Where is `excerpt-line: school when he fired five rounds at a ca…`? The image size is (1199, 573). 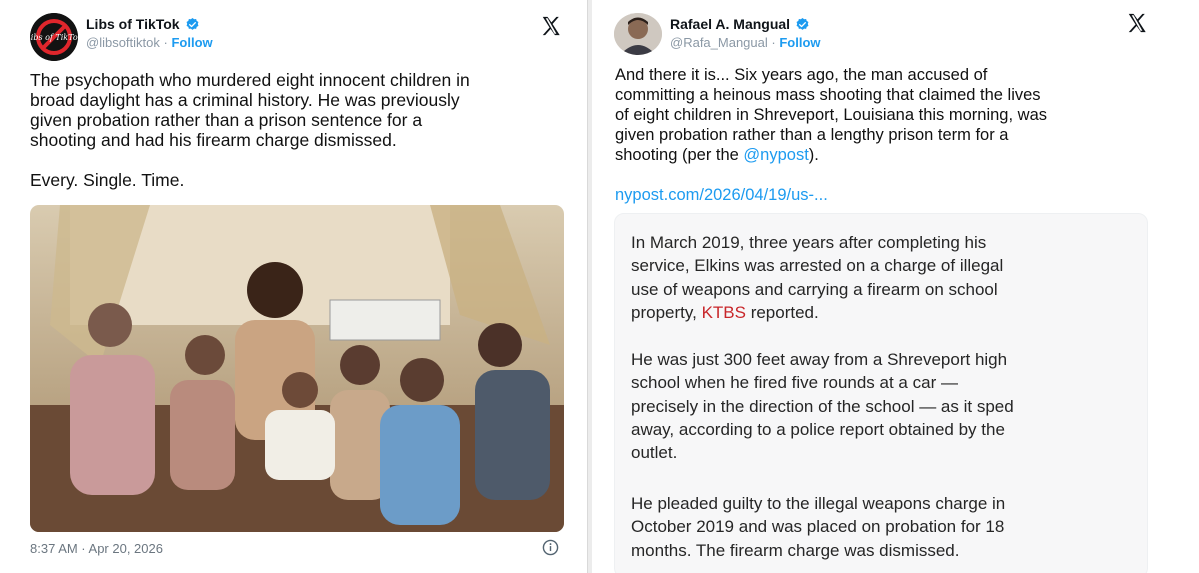 excerpt-line: school when he fired five rounds at a ca… is located at coordinates (794, 383).